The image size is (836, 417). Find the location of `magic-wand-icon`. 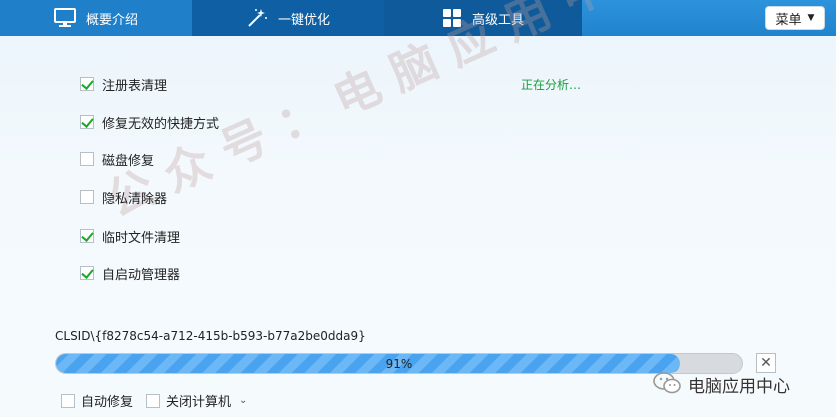

magic-wand-icon is located at coordinates (257, 18).